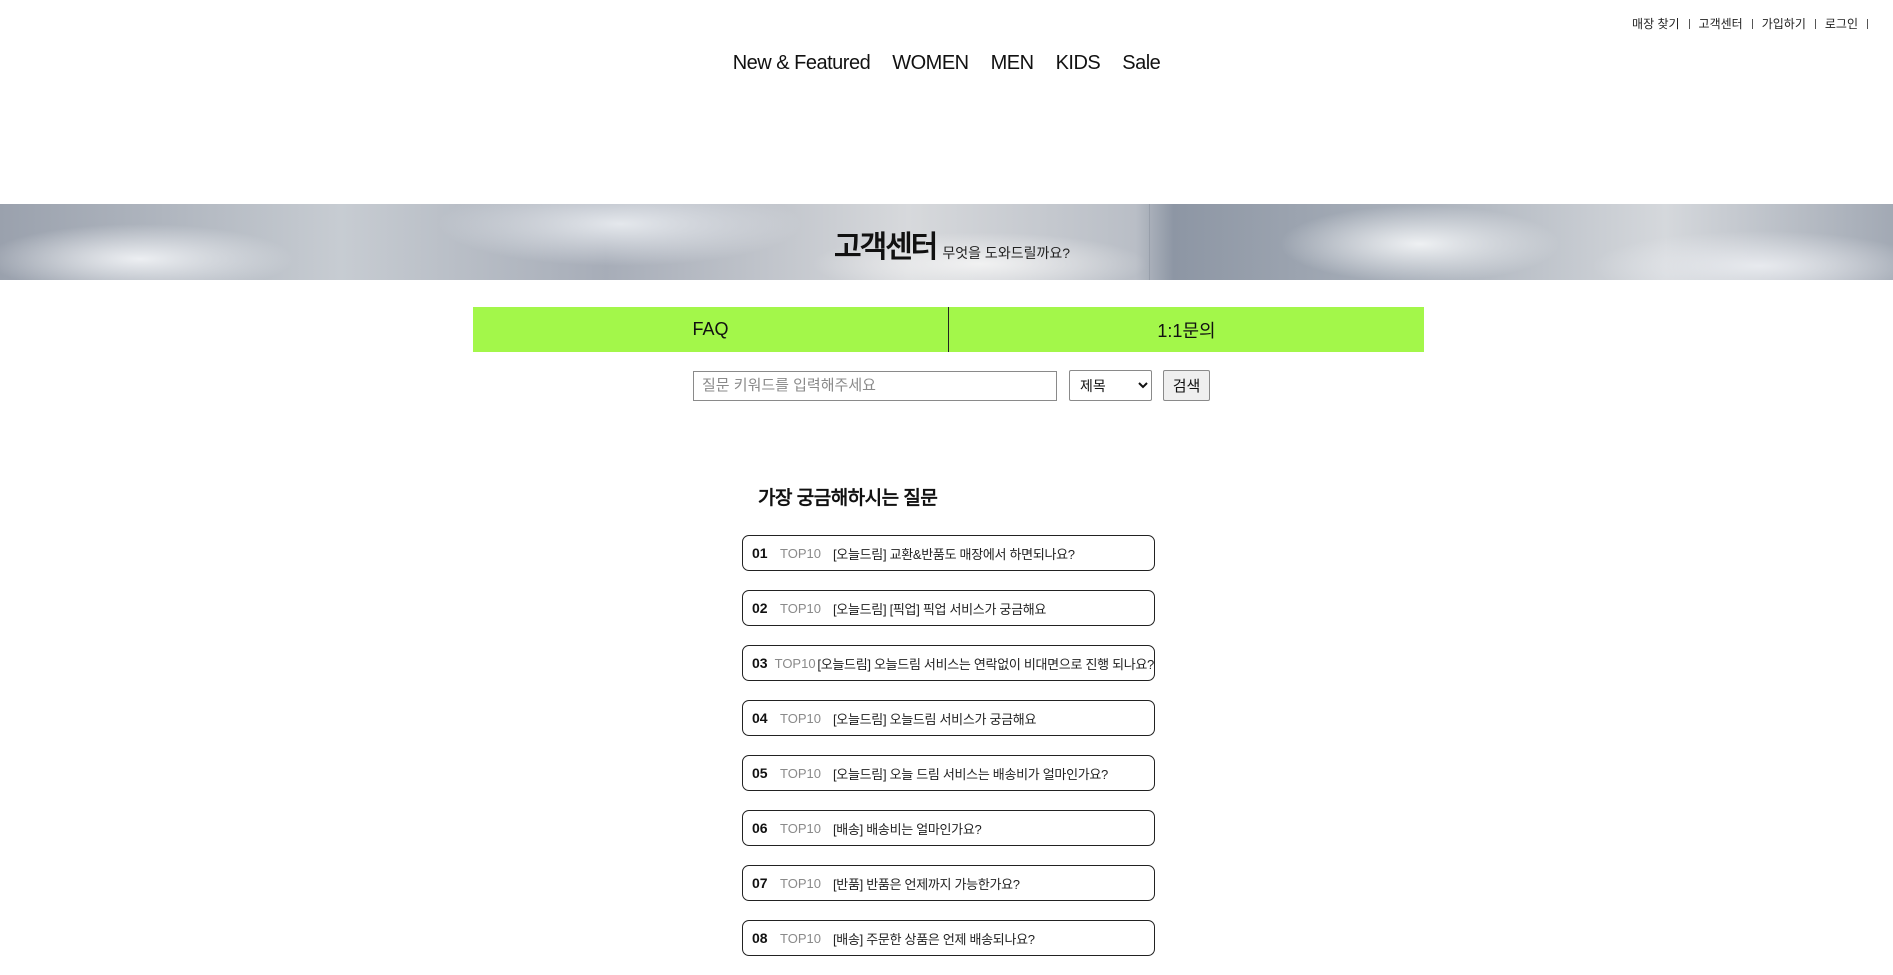 Image resolution: width=1893 pixels, height=975 pixels. Describe the element at coordinates (934, 939) in the screenshot. I see `faq-question: [배송] 주문한 상품은 언제 배송되나요?` at that location.